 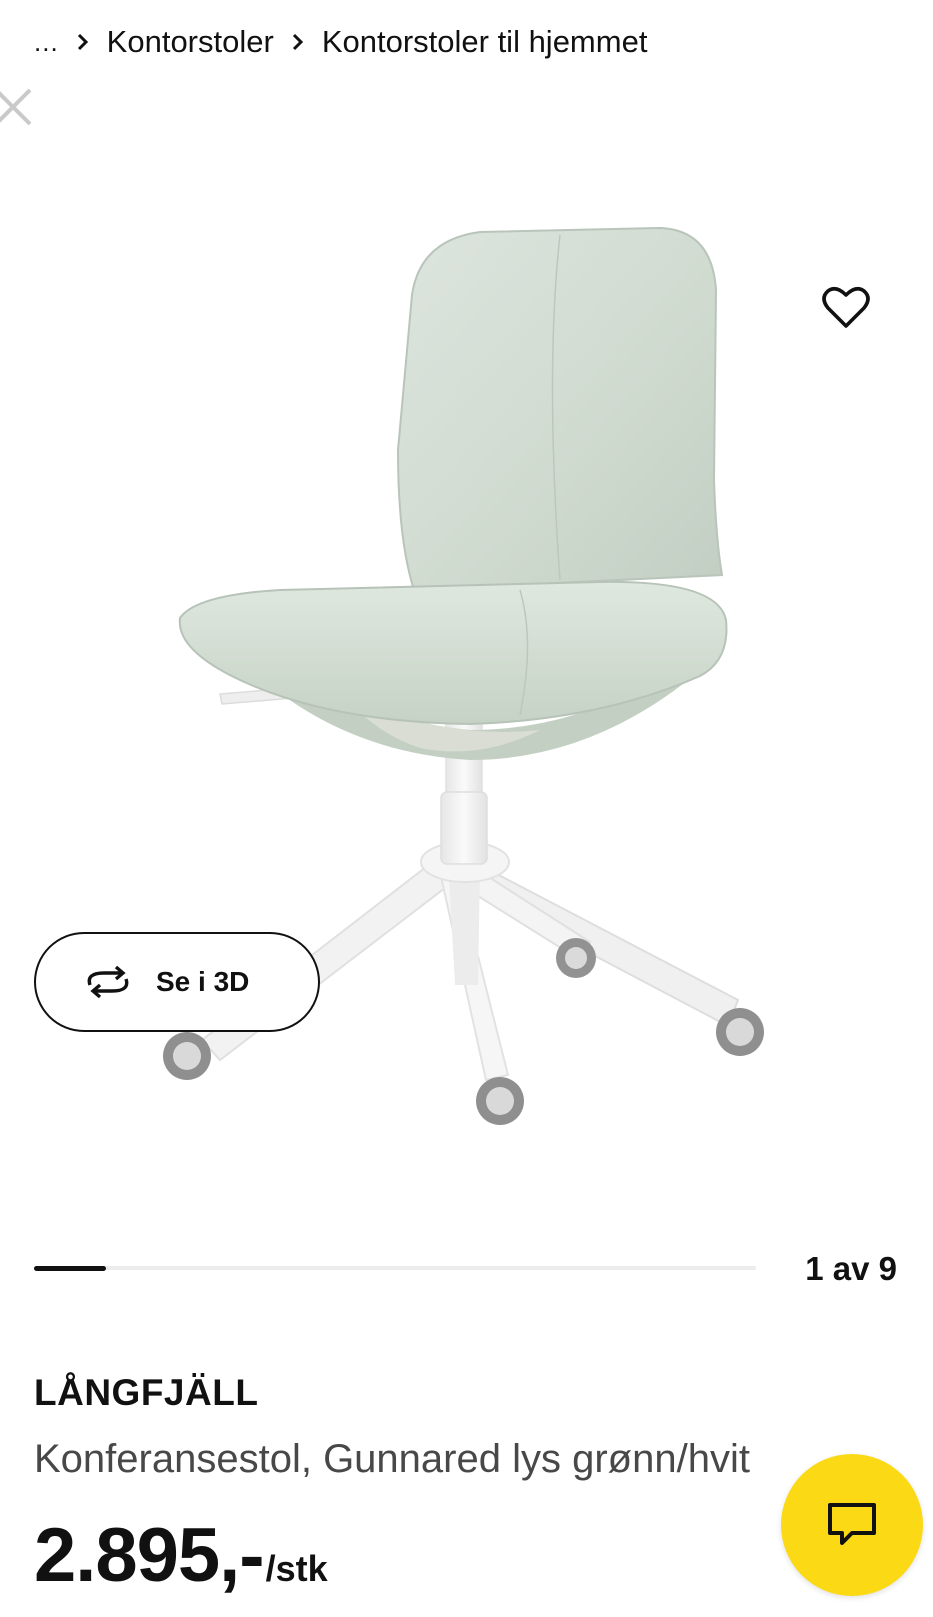 I want to click on breadcrumb-item-kontorstoler-til-hjemmet: Kontorstoler til hjemmet, so click(x=485, y=42).